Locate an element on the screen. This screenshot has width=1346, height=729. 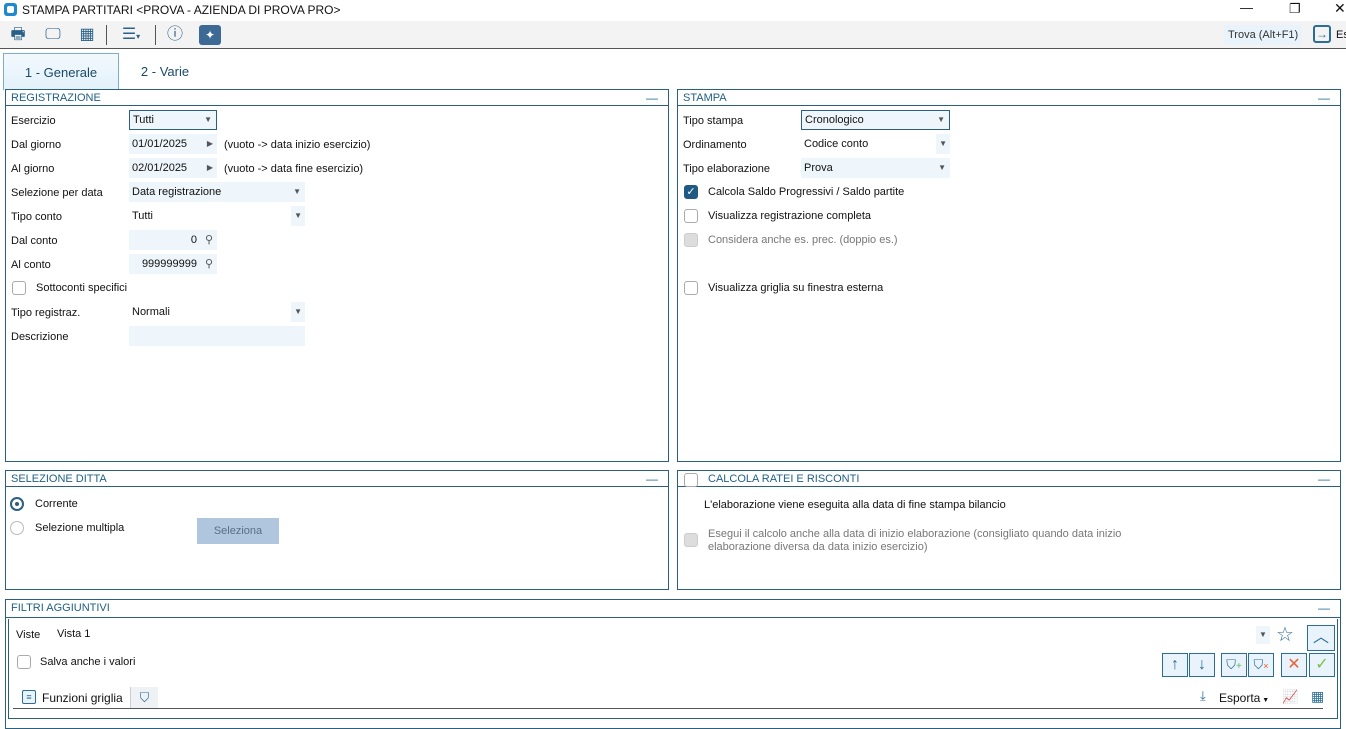
grid-layout-icon: ▦ is located at coordinates (1317, 696).